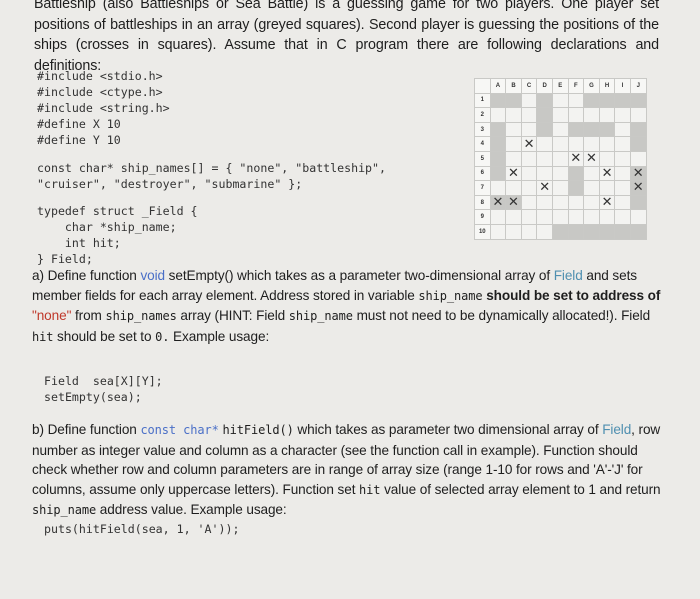 This screenshot has width=700, height=599. Describe the element at coordinates (591, 86) in the screenshot. I see `column-header: G` at that location.